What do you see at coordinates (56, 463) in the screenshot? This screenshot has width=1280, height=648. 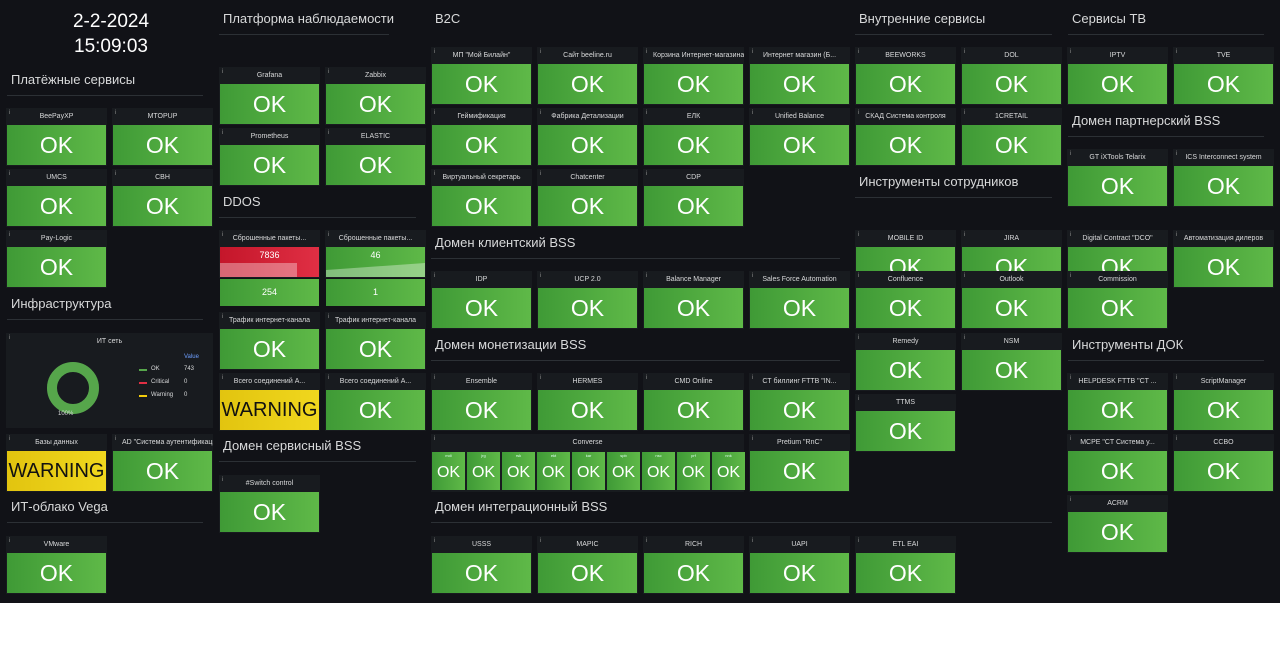 I see `status-tile-базы-данных: i Базы данных WARNING` at bounding box center [56, 463].